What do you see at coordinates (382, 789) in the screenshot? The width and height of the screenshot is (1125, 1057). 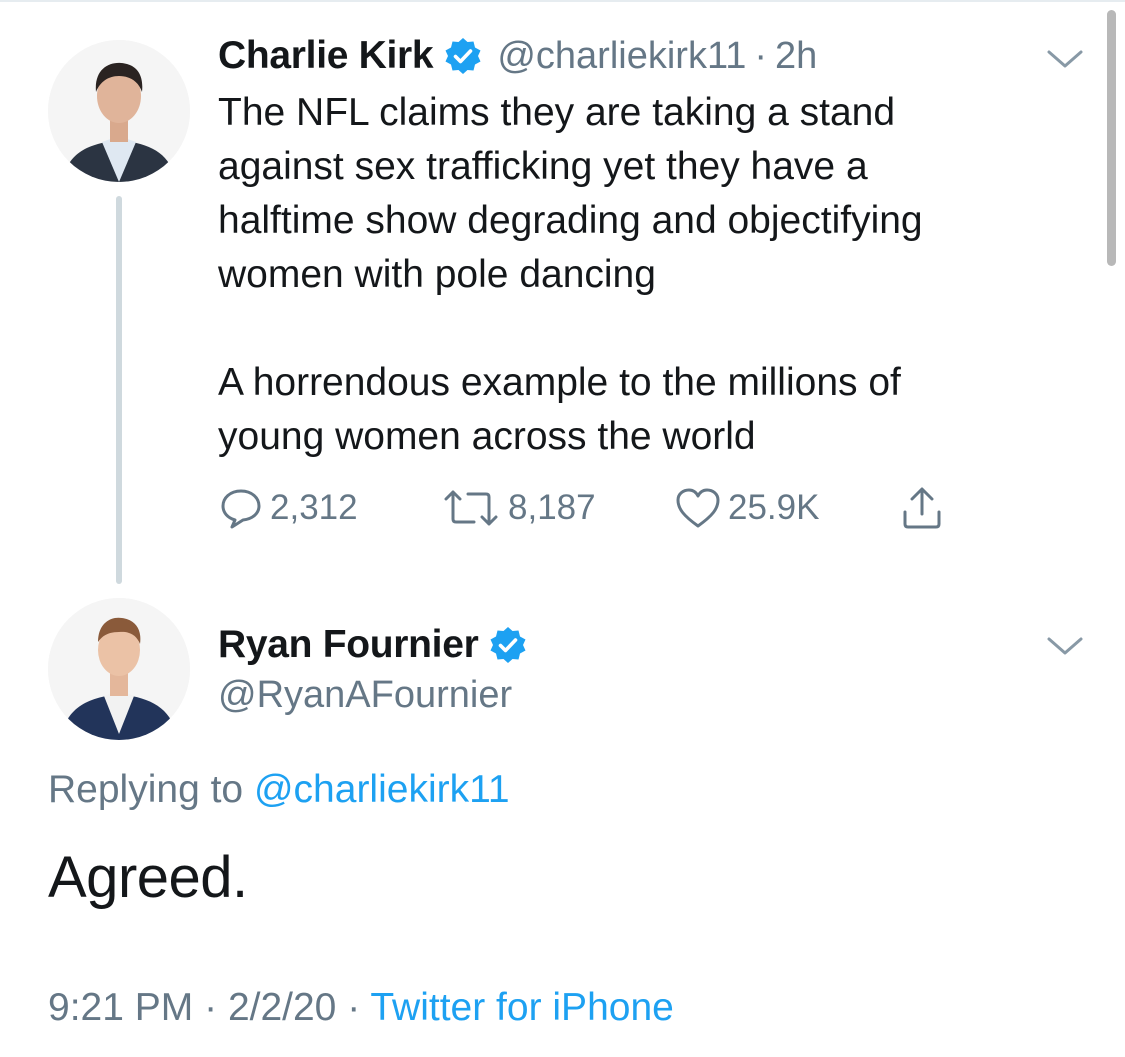 I see `replying-mention-link: @charliekirk11` at bounding box center [382, 789].